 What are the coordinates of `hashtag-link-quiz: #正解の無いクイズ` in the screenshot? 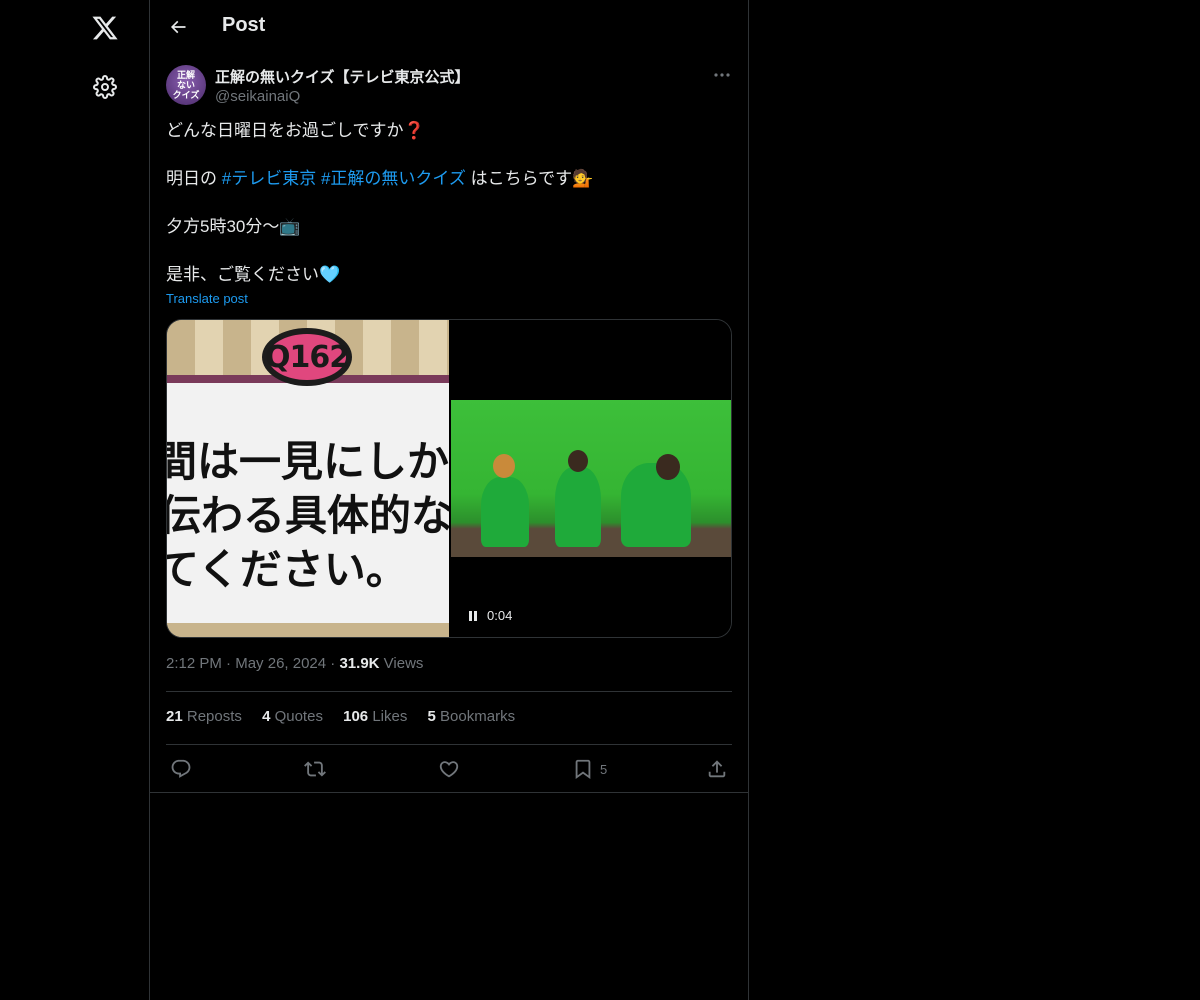 It's located at (393, 178).